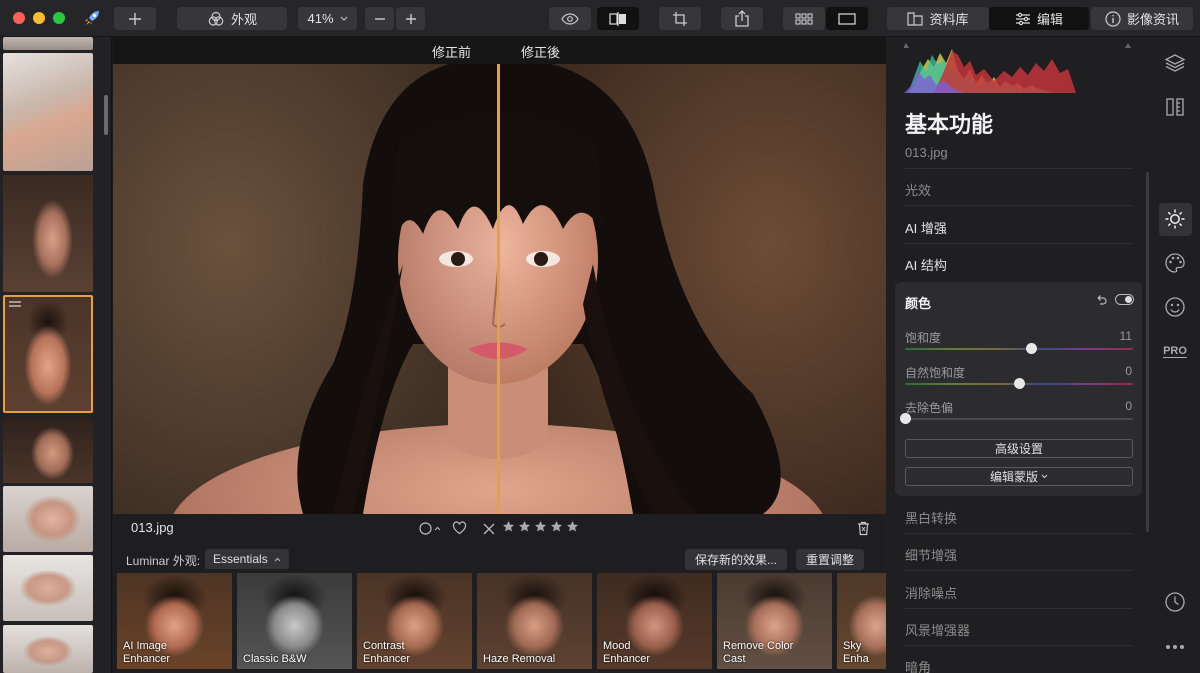  I want to click on reset-adjustments-button: 重置调整, so click(830, 559).